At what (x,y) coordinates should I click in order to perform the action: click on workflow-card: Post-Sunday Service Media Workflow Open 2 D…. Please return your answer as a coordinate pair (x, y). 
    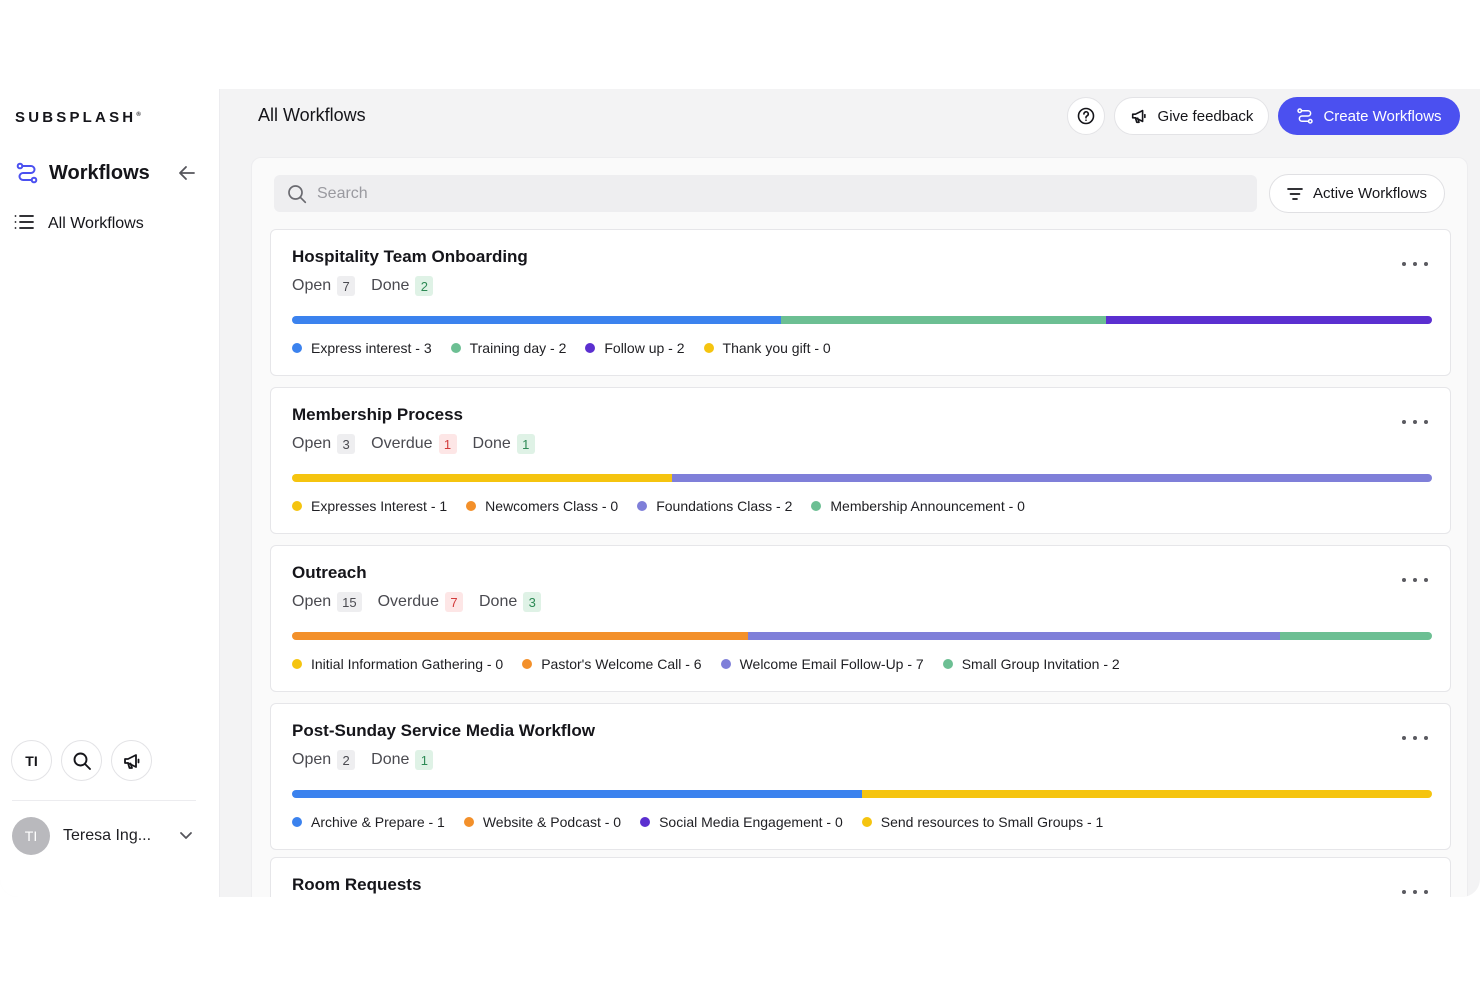
    Looking at the image, I should click on (860, 776).